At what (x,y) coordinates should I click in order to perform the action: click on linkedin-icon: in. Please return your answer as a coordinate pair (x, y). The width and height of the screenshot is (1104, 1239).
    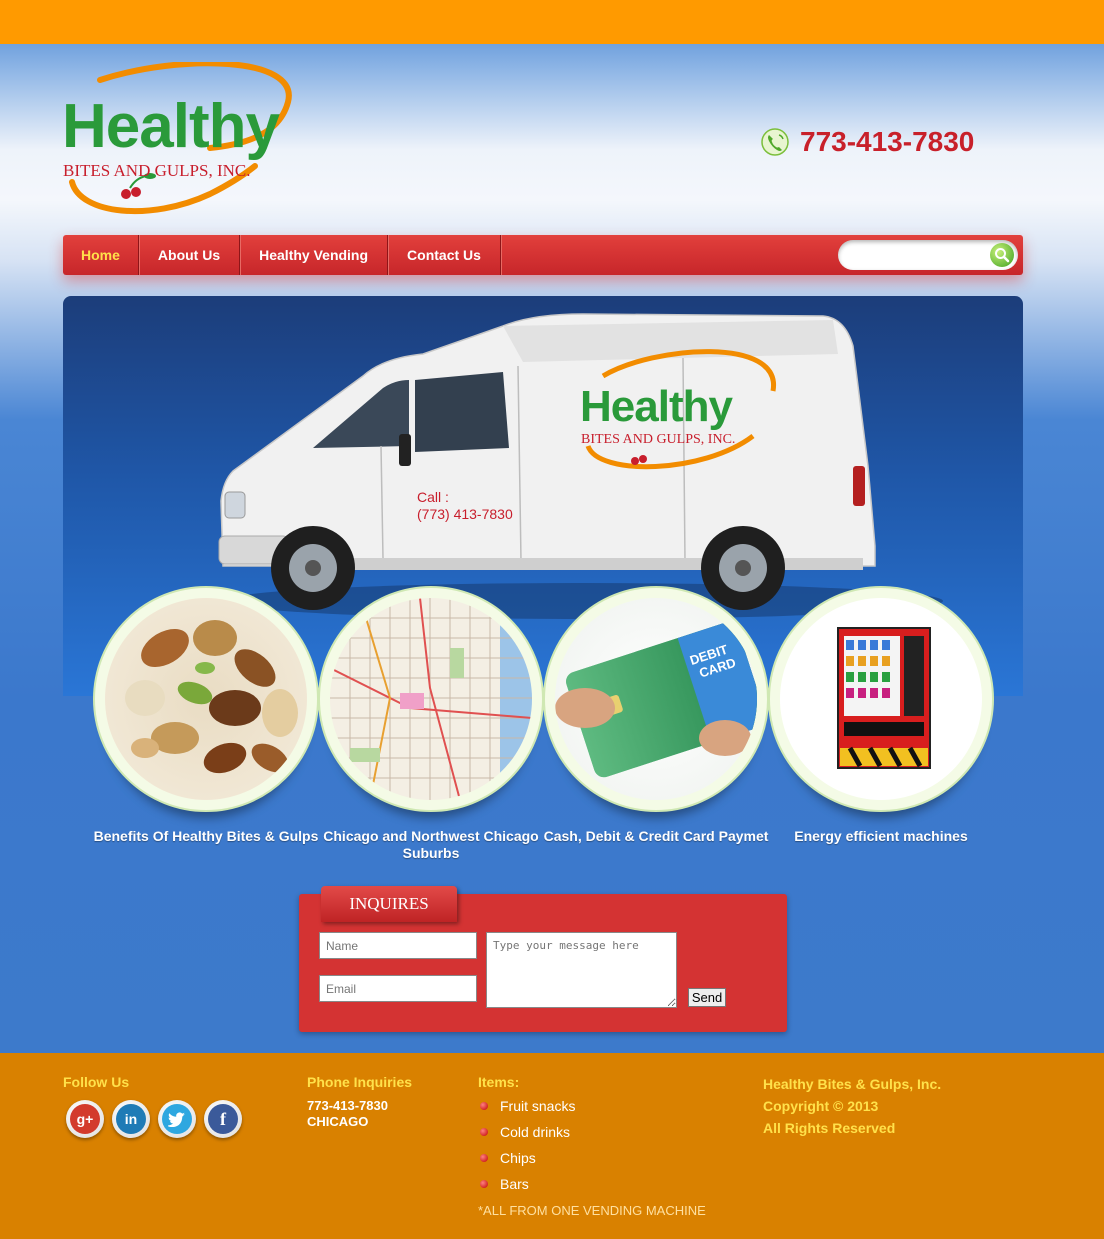
    Looking at the image, I should click on (131, 1119).